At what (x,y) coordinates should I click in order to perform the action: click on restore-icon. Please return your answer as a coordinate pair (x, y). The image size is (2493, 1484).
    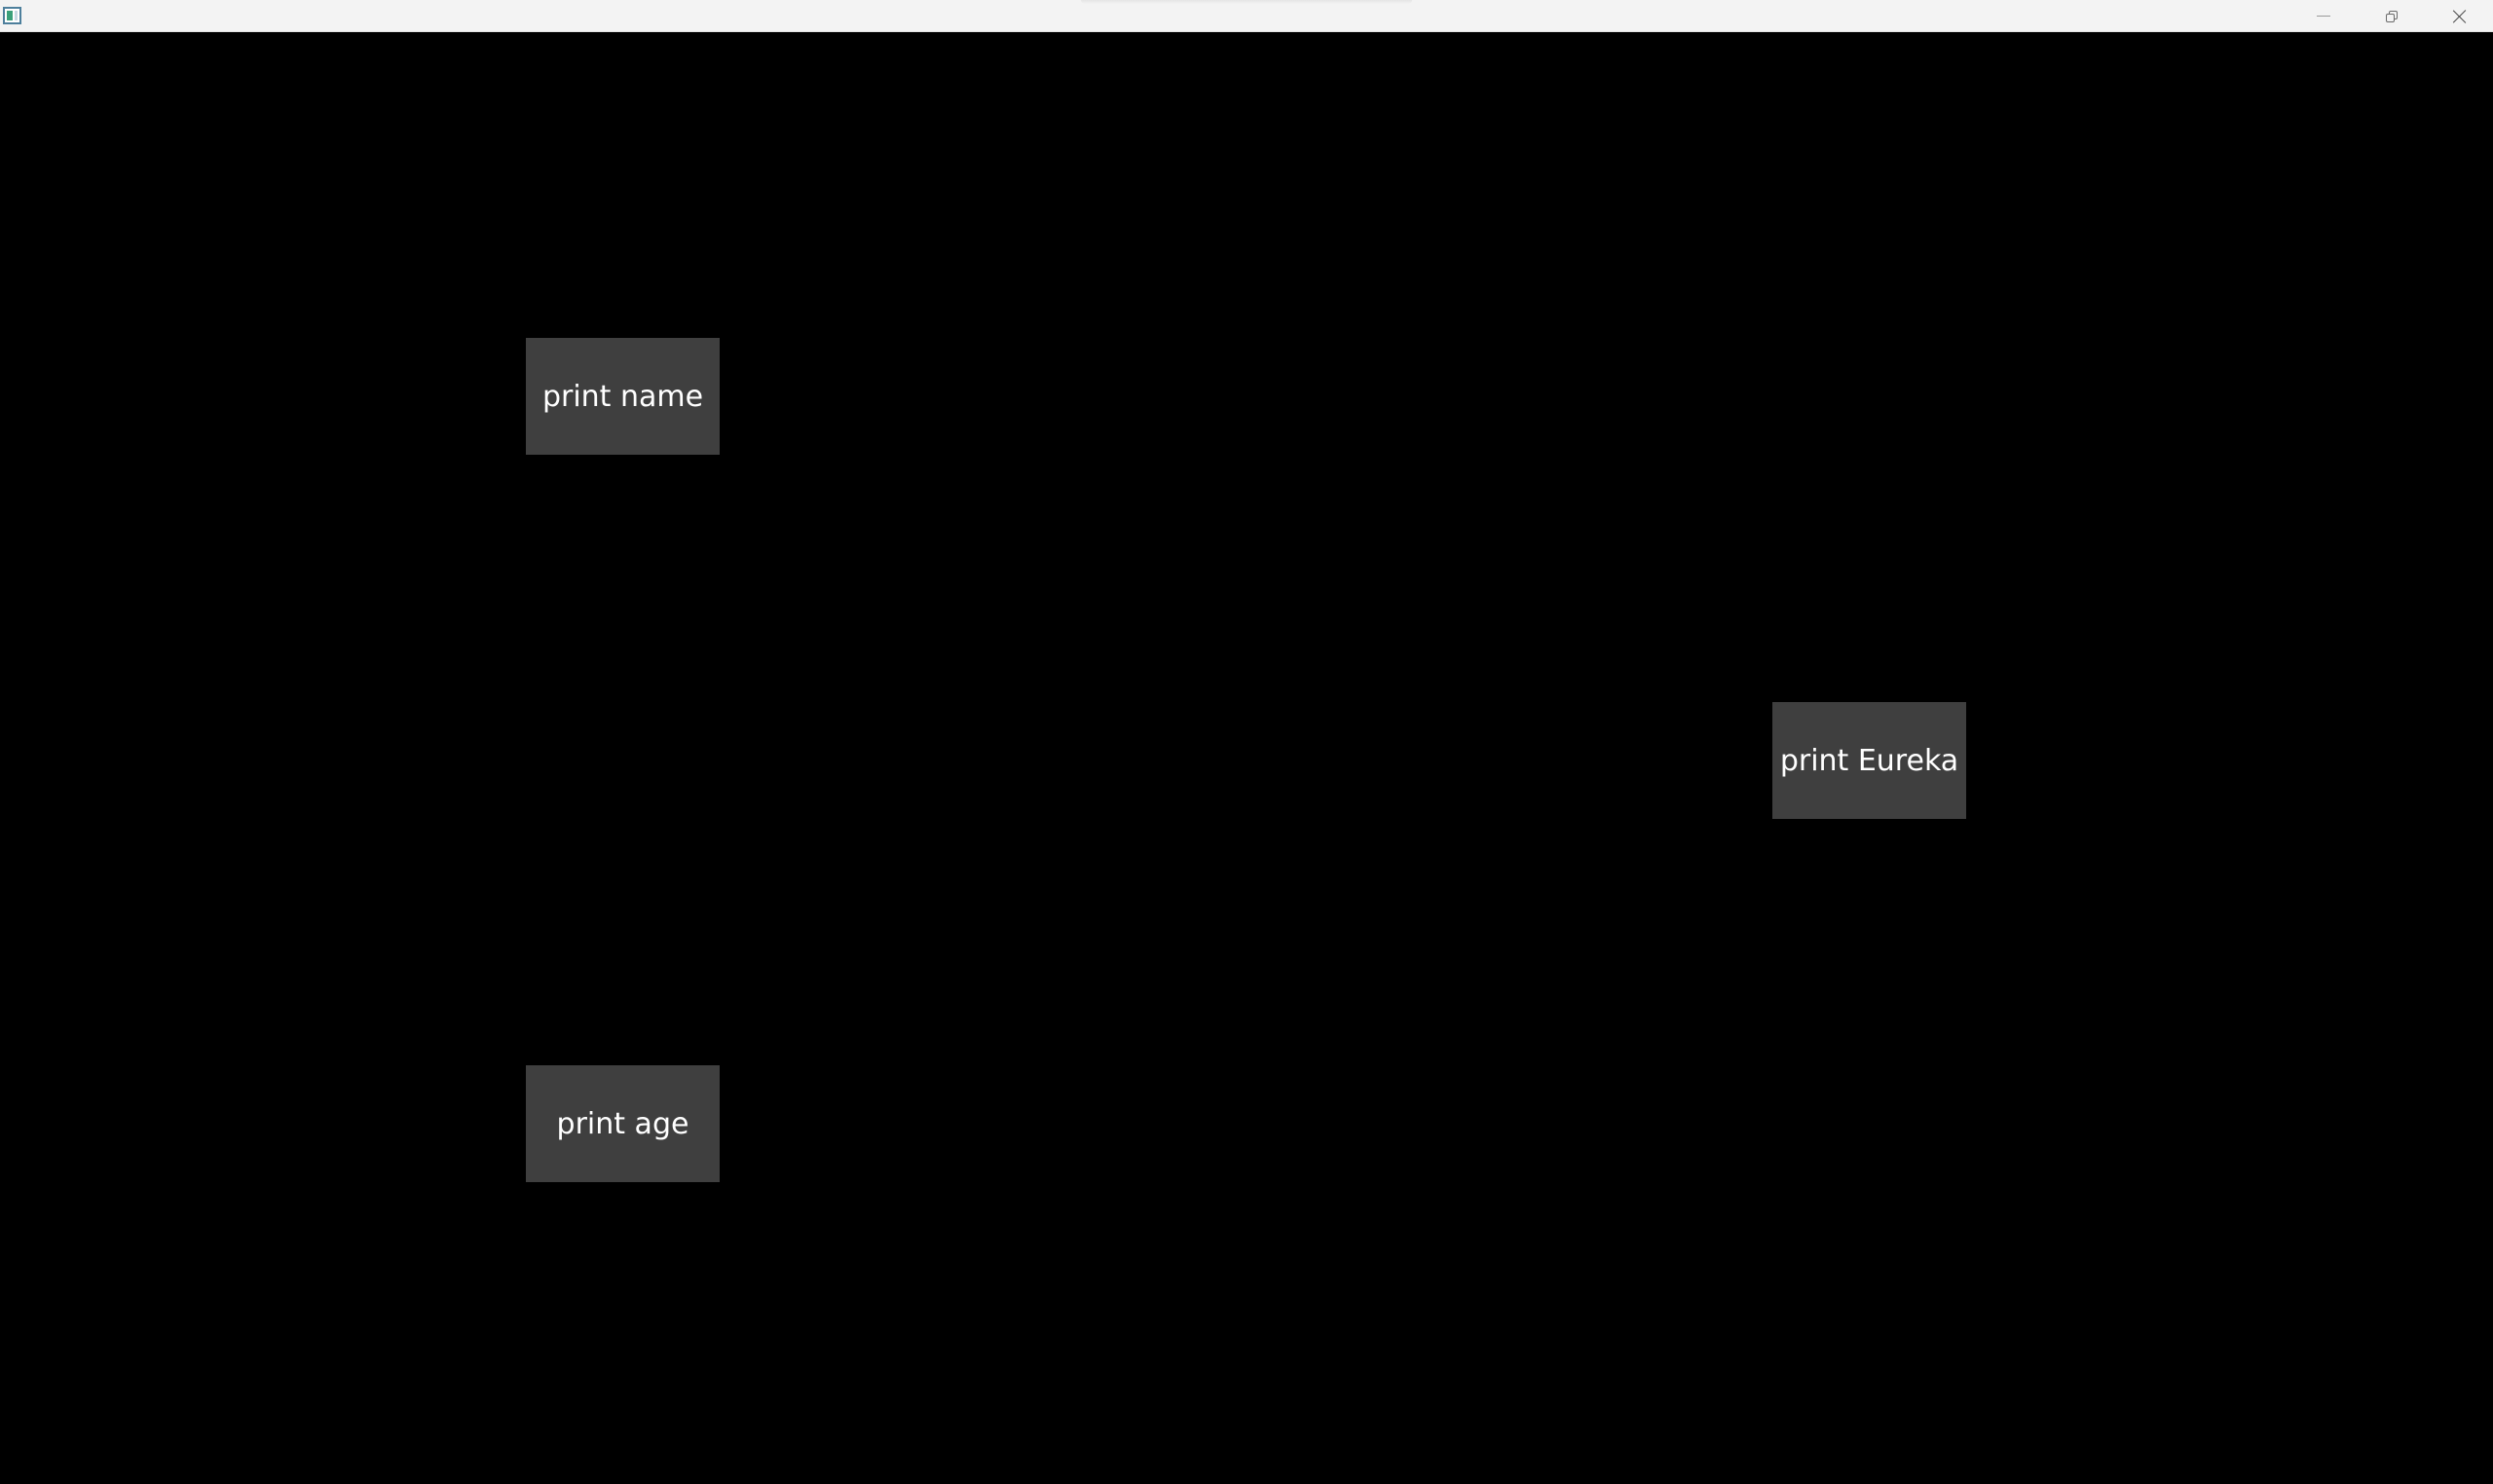
    Looking at the image, I should click on (2392, 16).